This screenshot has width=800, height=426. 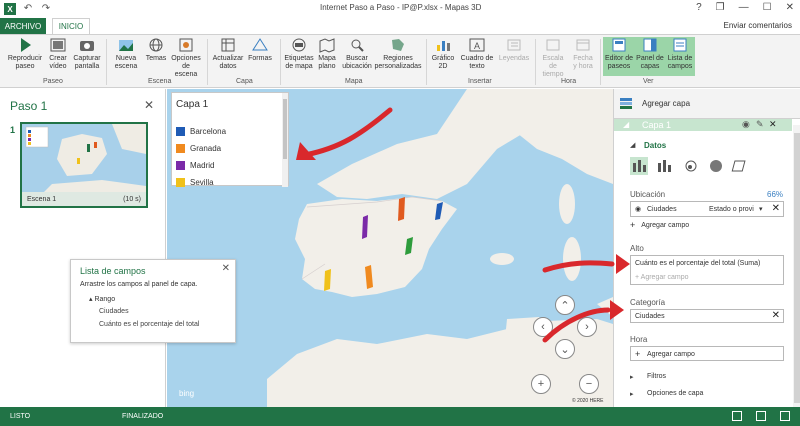 I want to click on status-finished: FINALIZADO, so click(x=143, y=416).